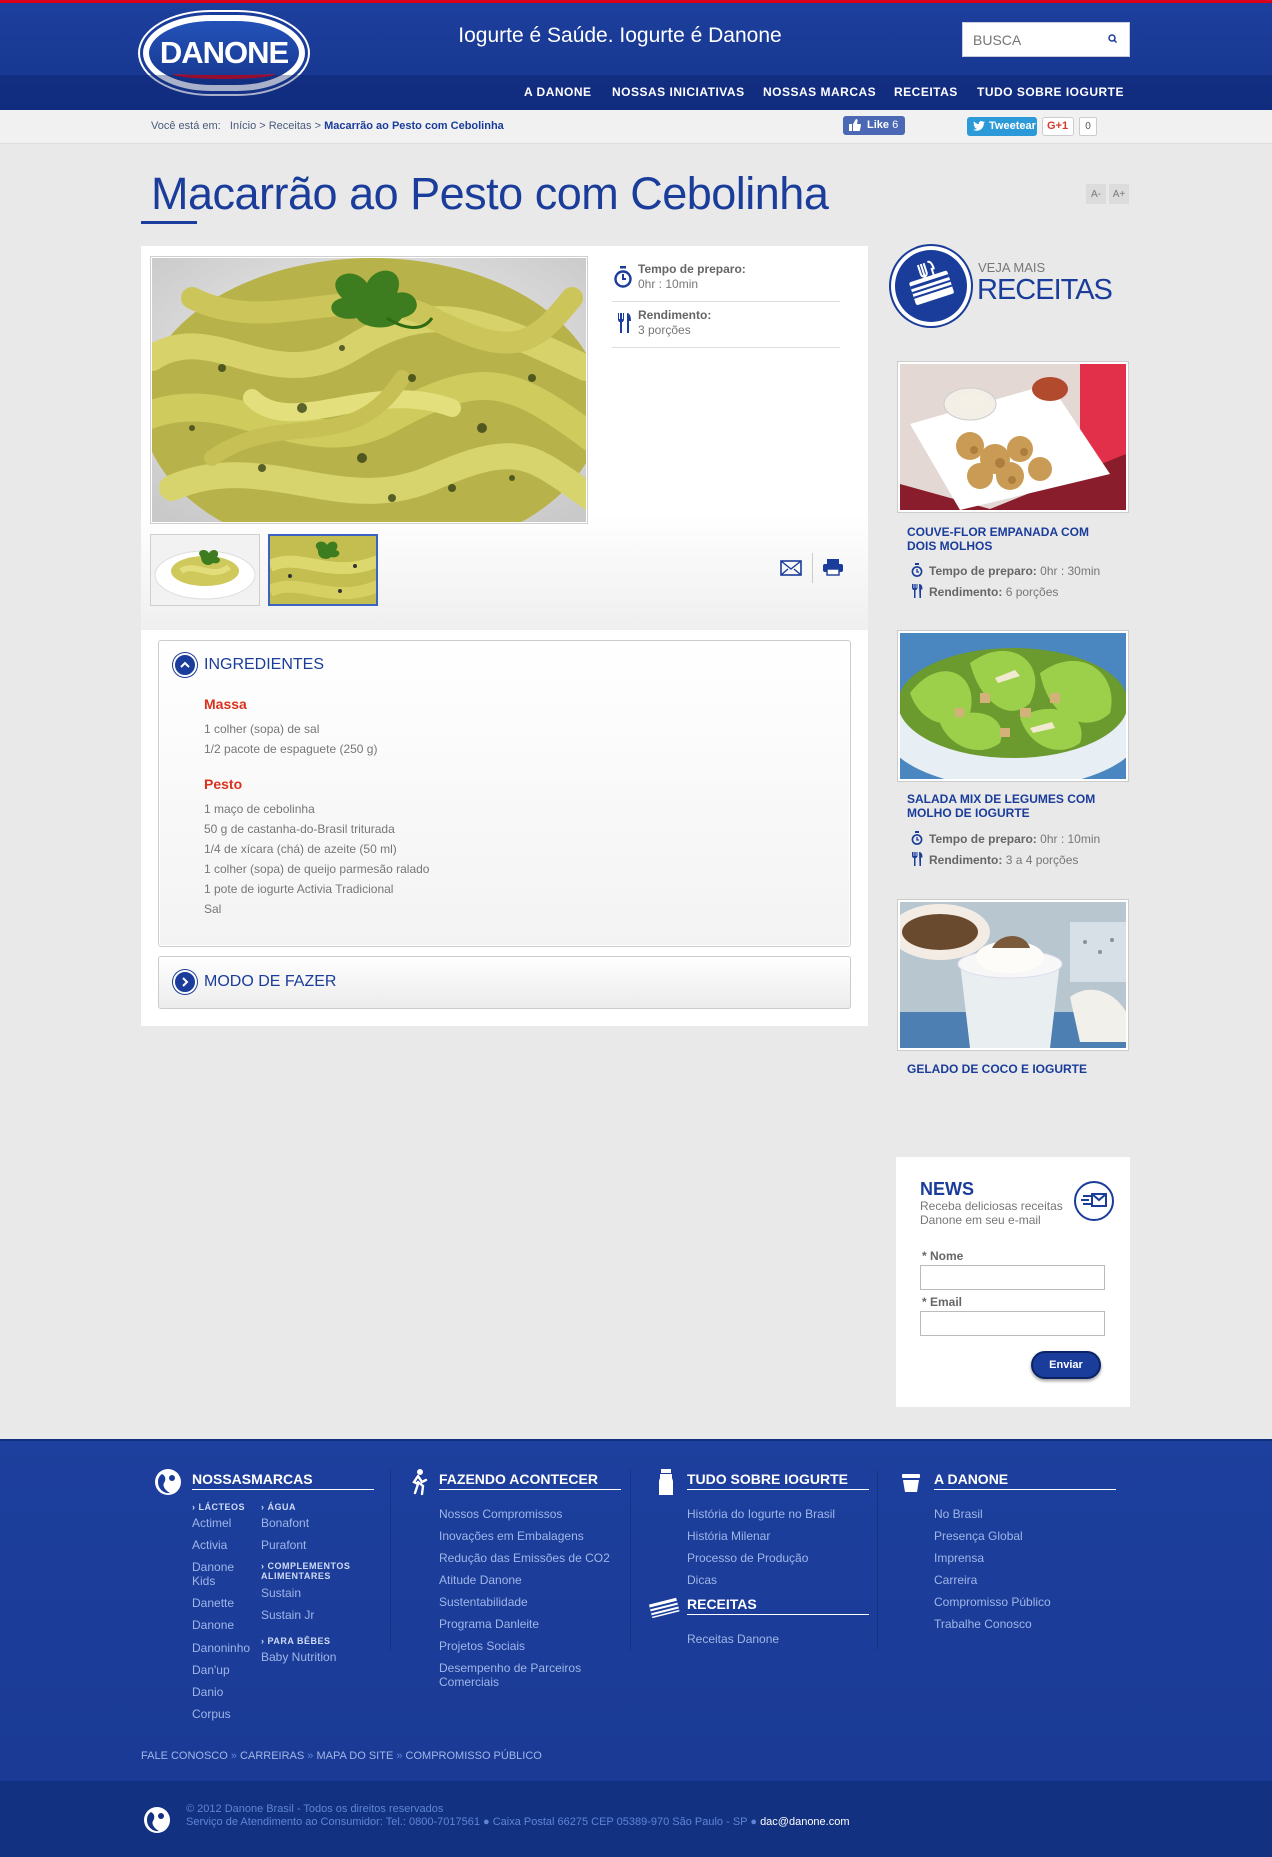  I want to click on veja-mais-label: VEJA MAIS, so click(1012, 267).